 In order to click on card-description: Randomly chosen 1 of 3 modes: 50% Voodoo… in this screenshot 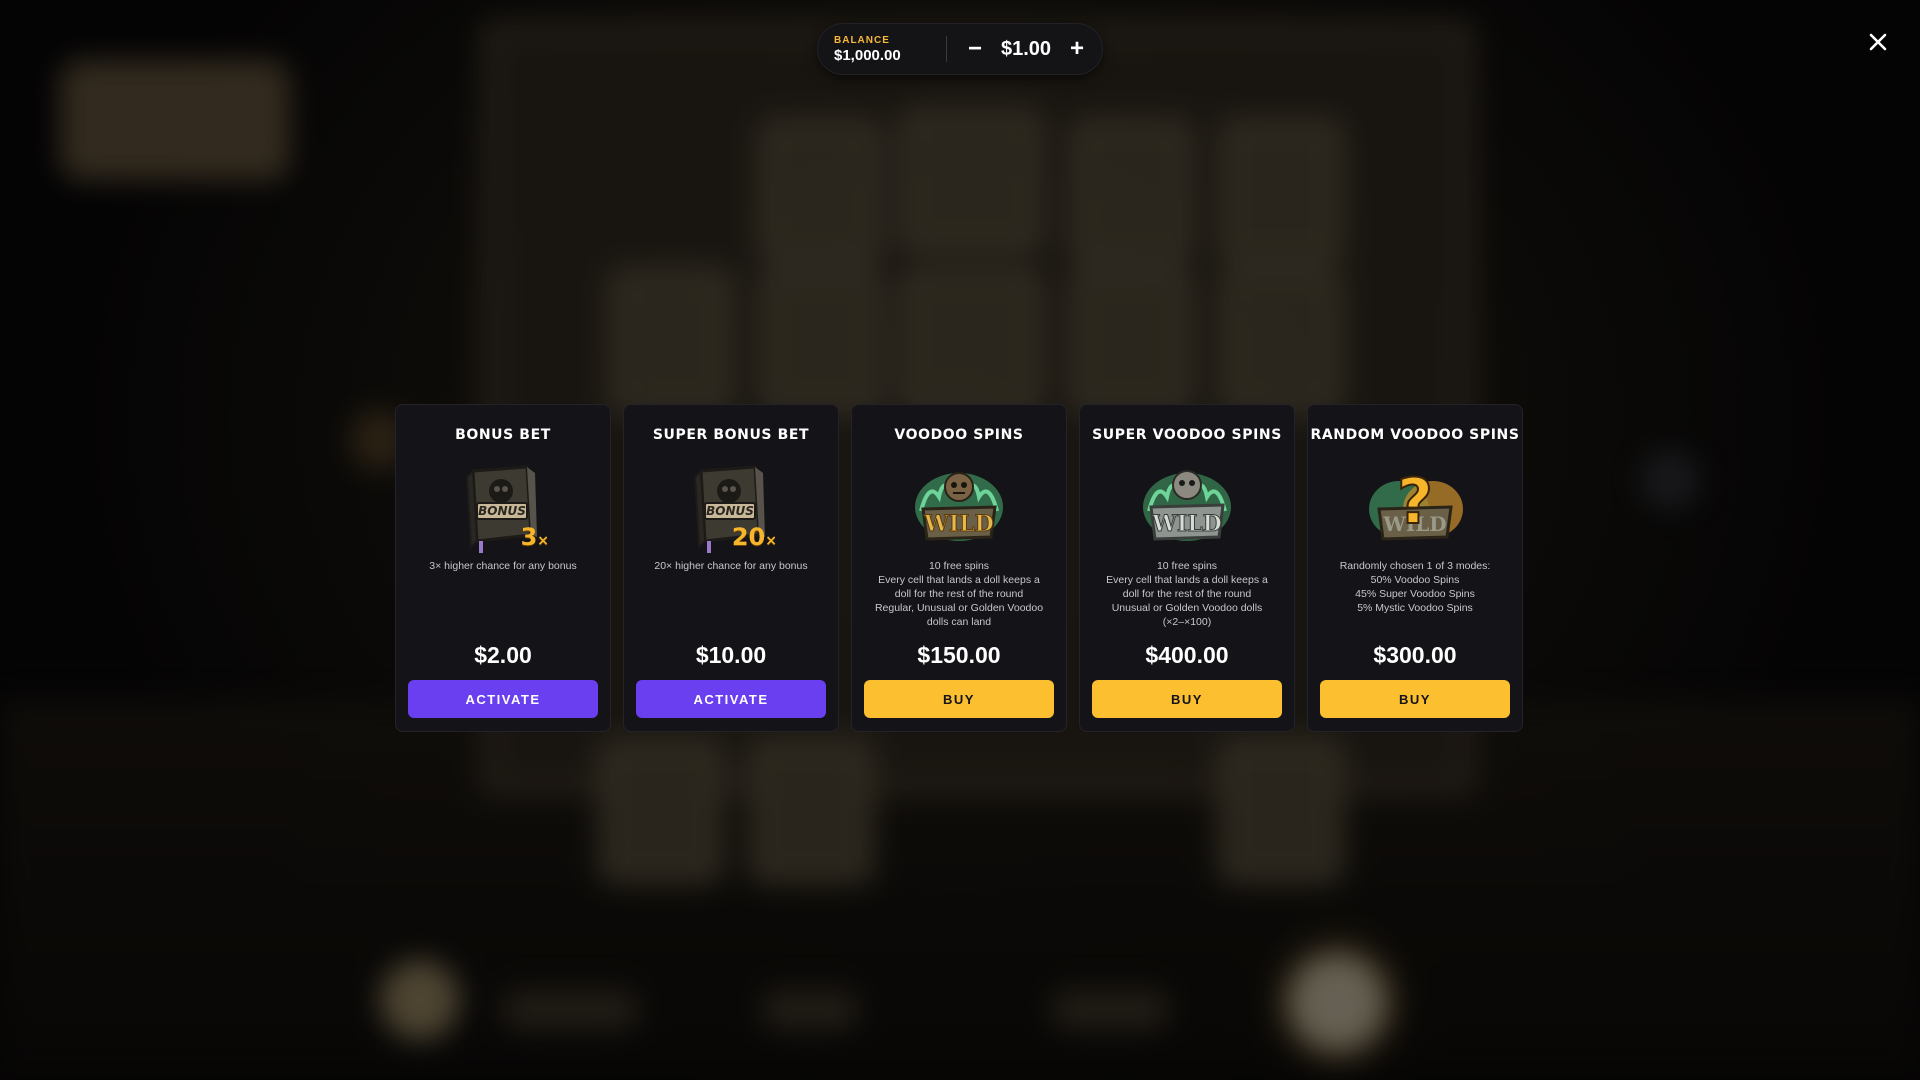, I will do `click(1415, 587)`.